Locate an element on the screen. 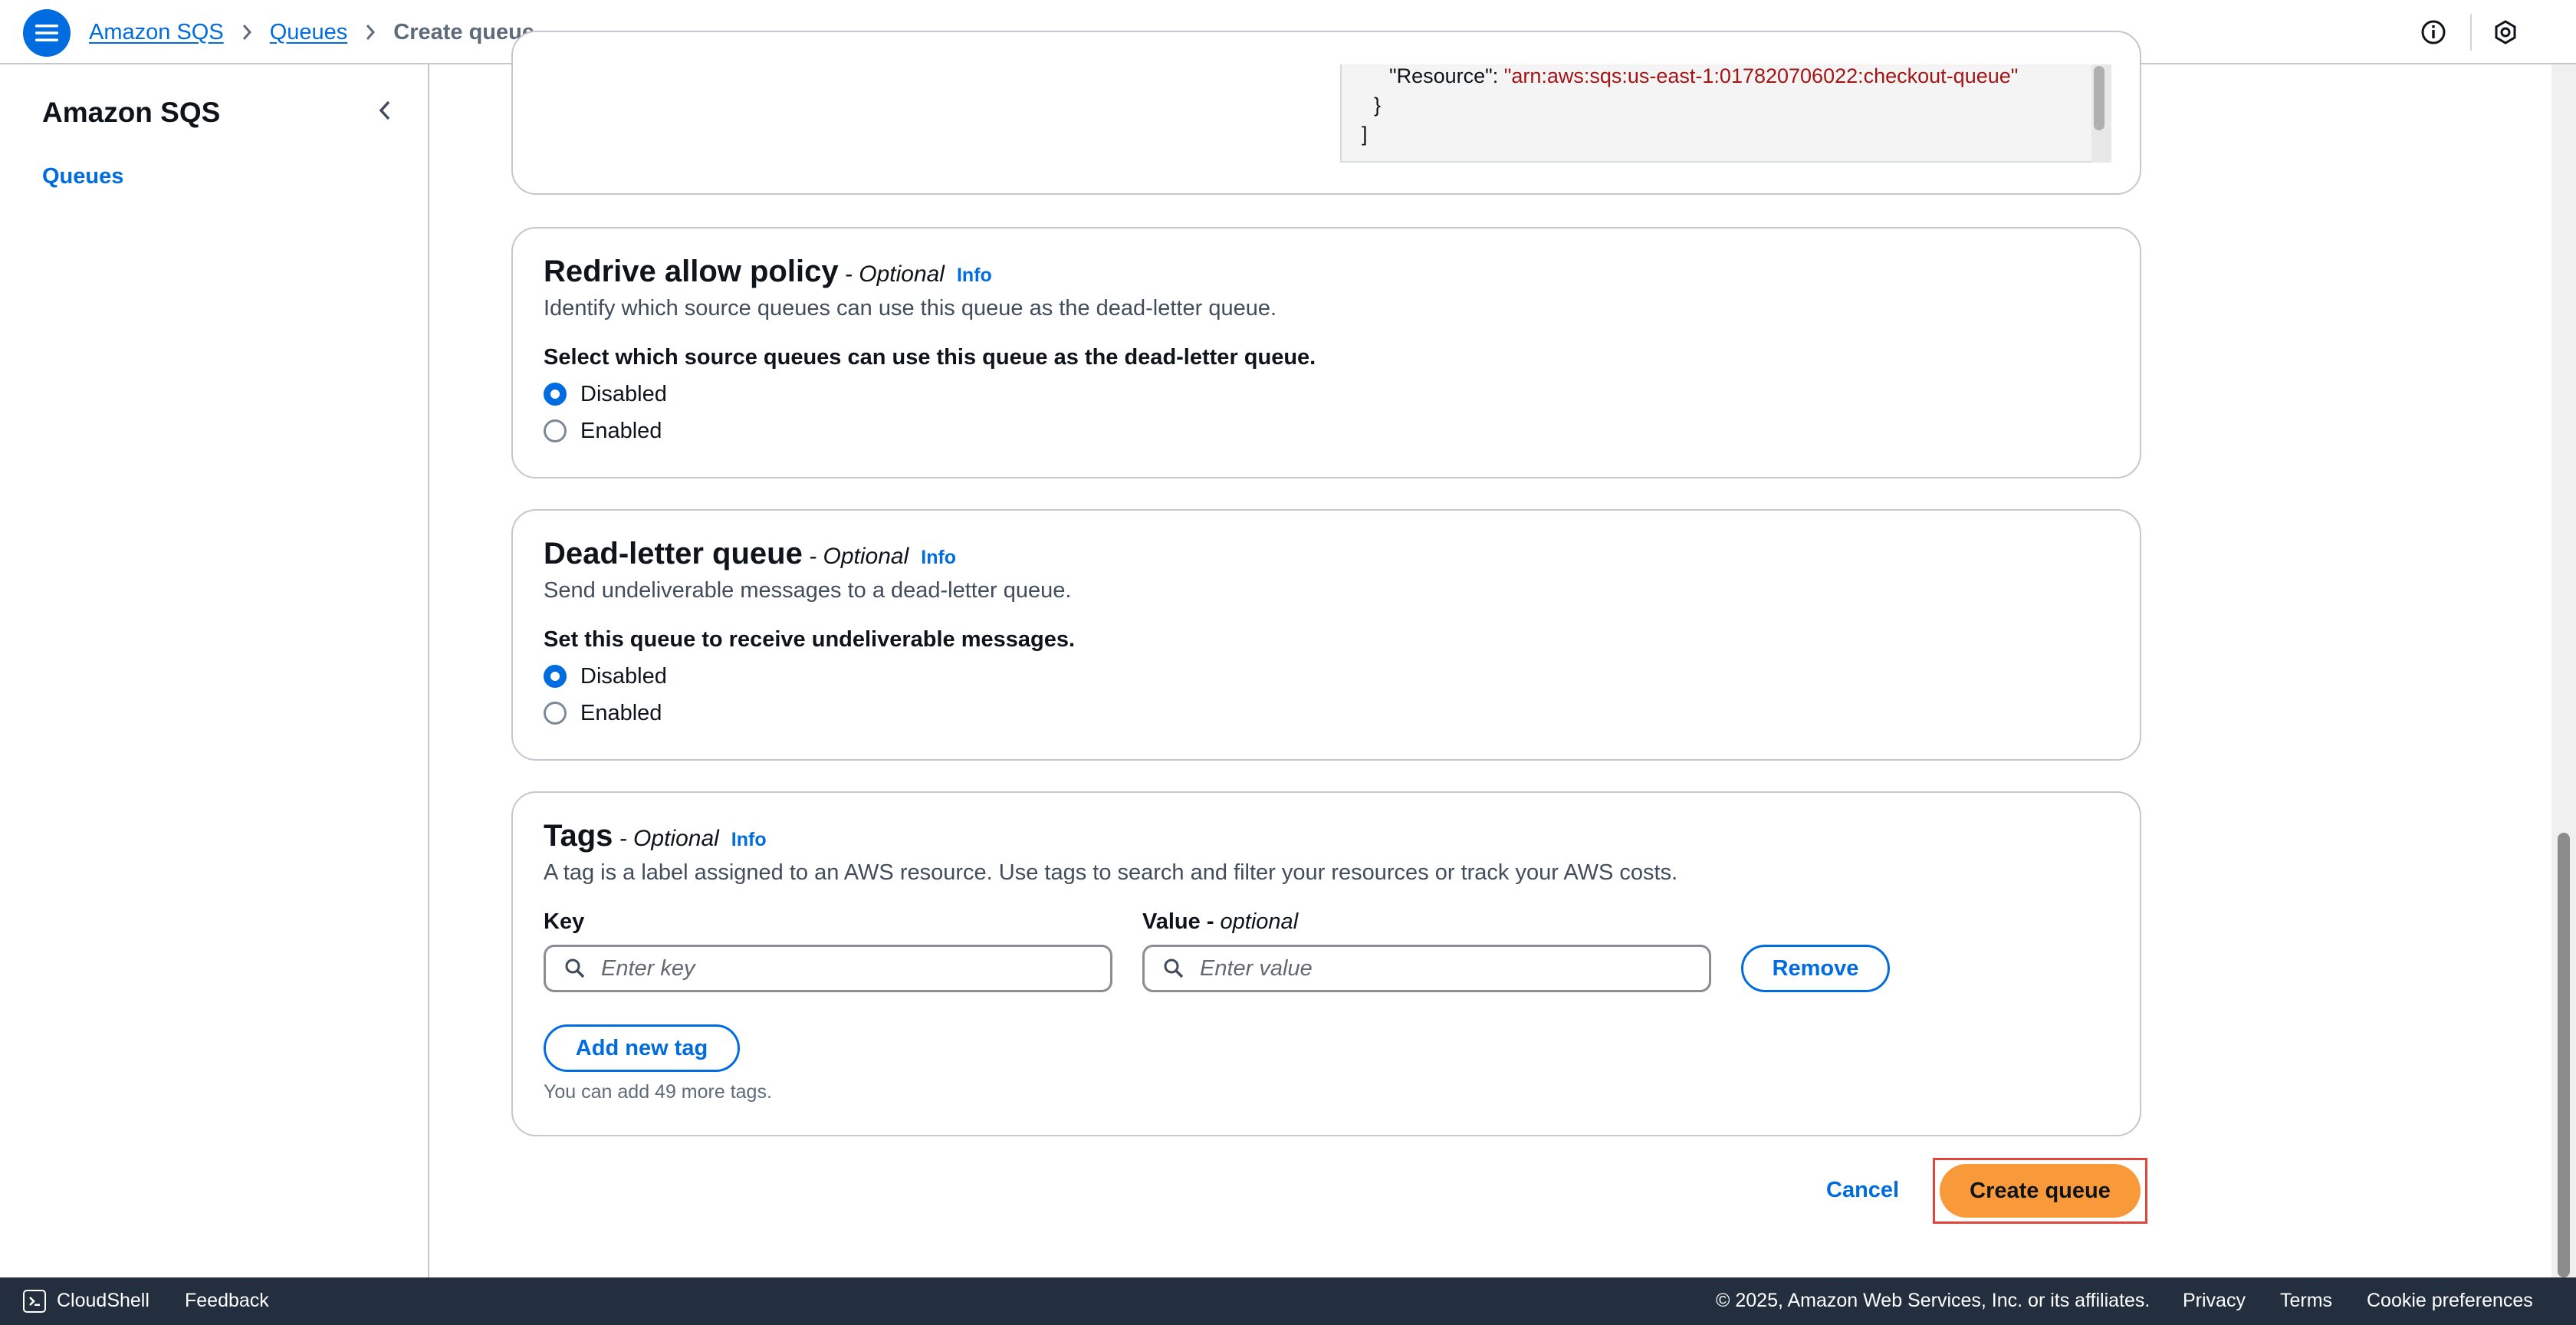 This screenshot has height=1325, width=2576. tags-info-link: Info is located at coordinates (749, 839).